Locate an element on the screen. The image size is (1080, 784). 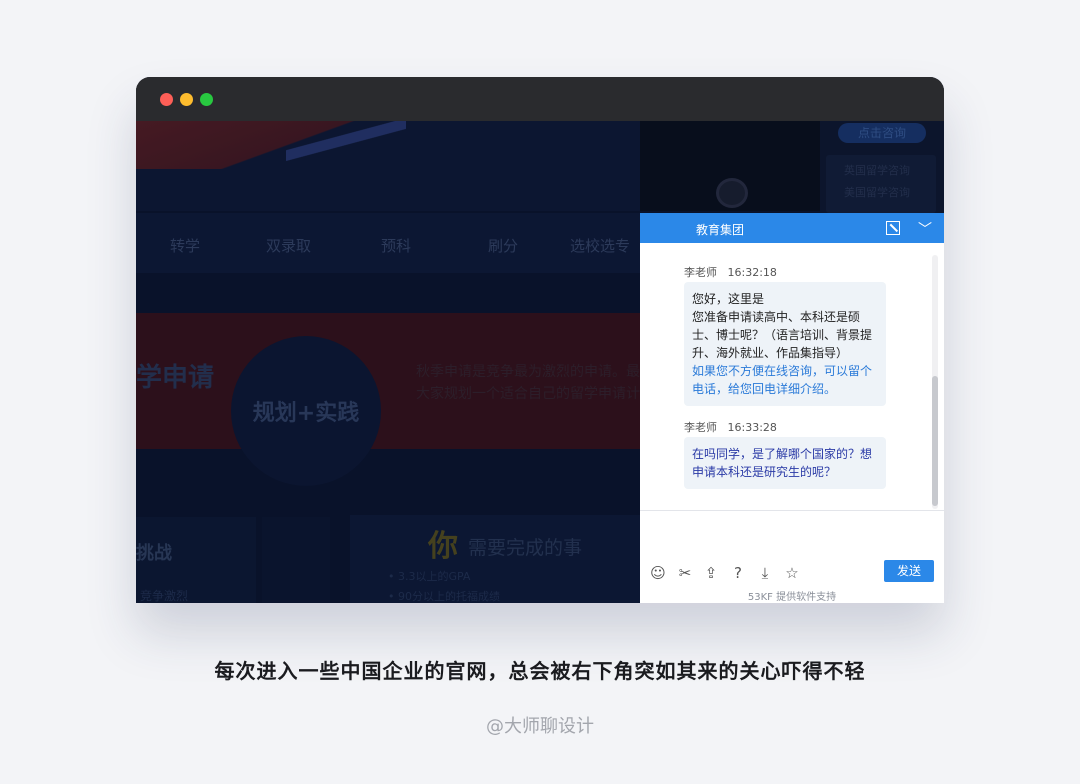
message-line: 申请本科还是研究生的呢？ is located at coordinates (764, 472).